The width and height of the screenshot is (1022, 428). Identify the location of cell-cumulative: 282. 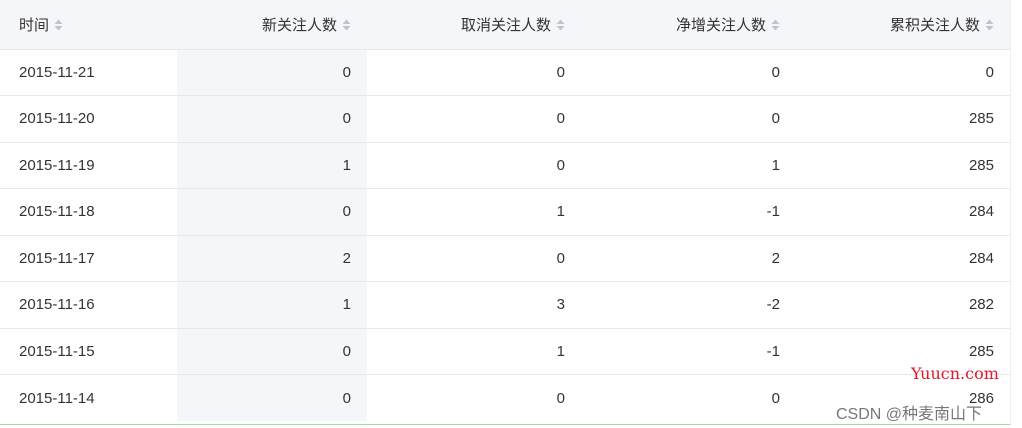
(981, 305).